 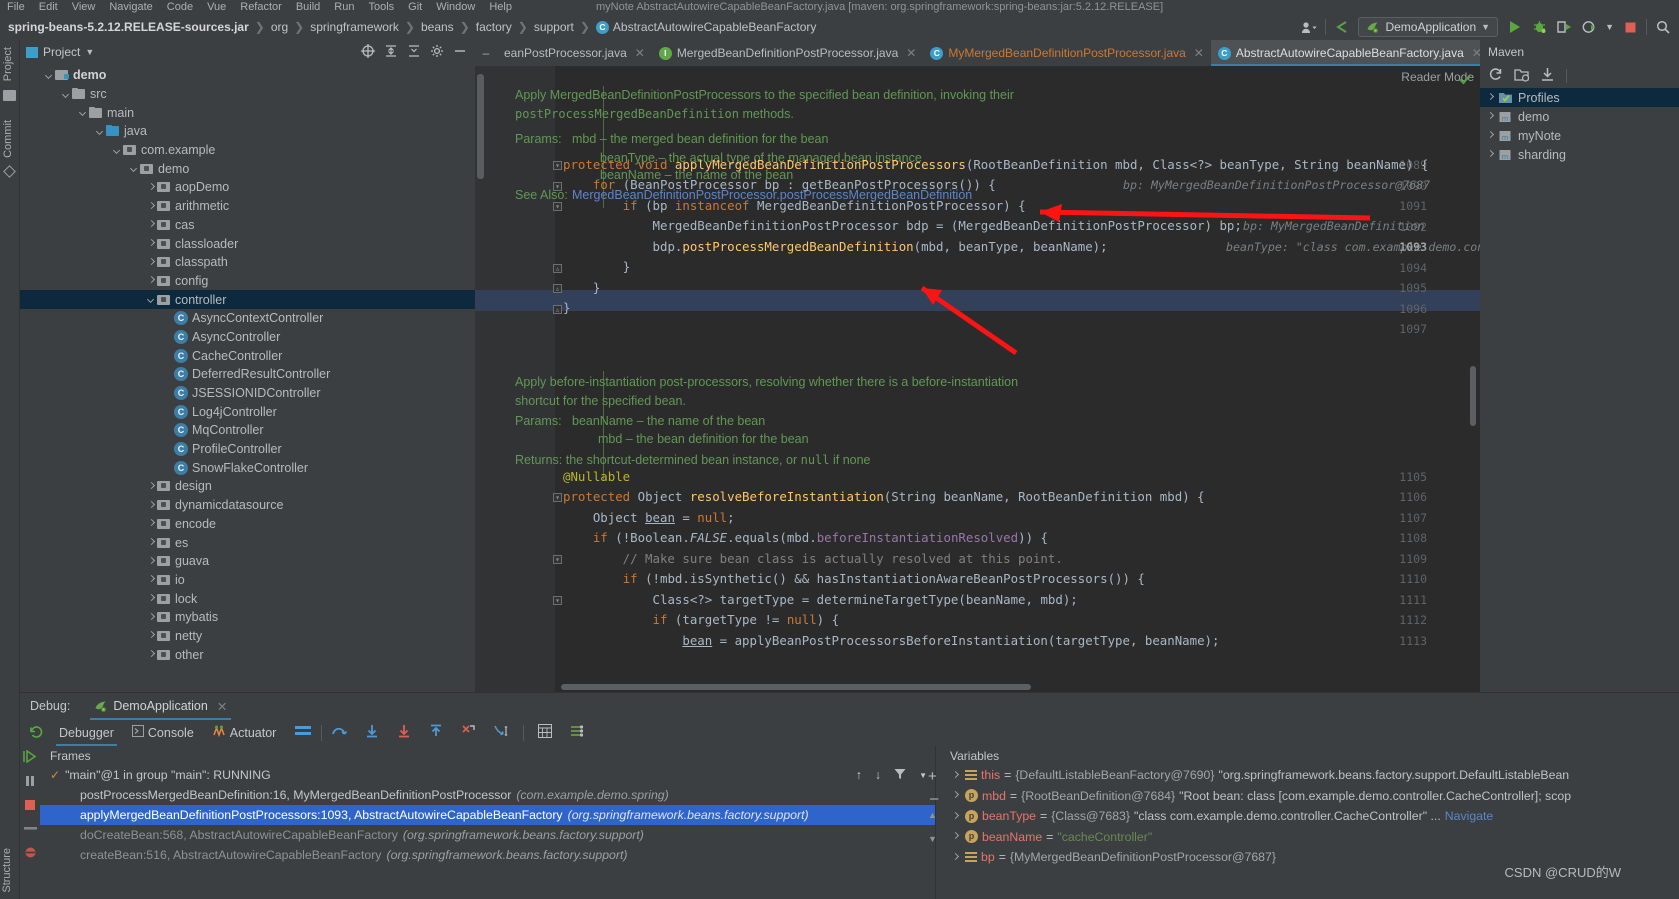 I want to click on tab-console: Console, so click(x=163, y=732).